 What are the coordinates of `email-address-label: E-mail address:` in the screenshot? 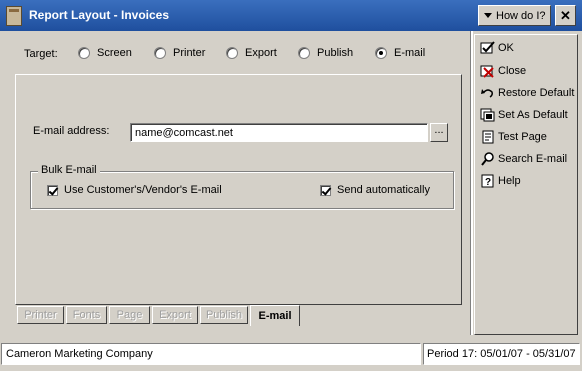 It's located at (71, 131).